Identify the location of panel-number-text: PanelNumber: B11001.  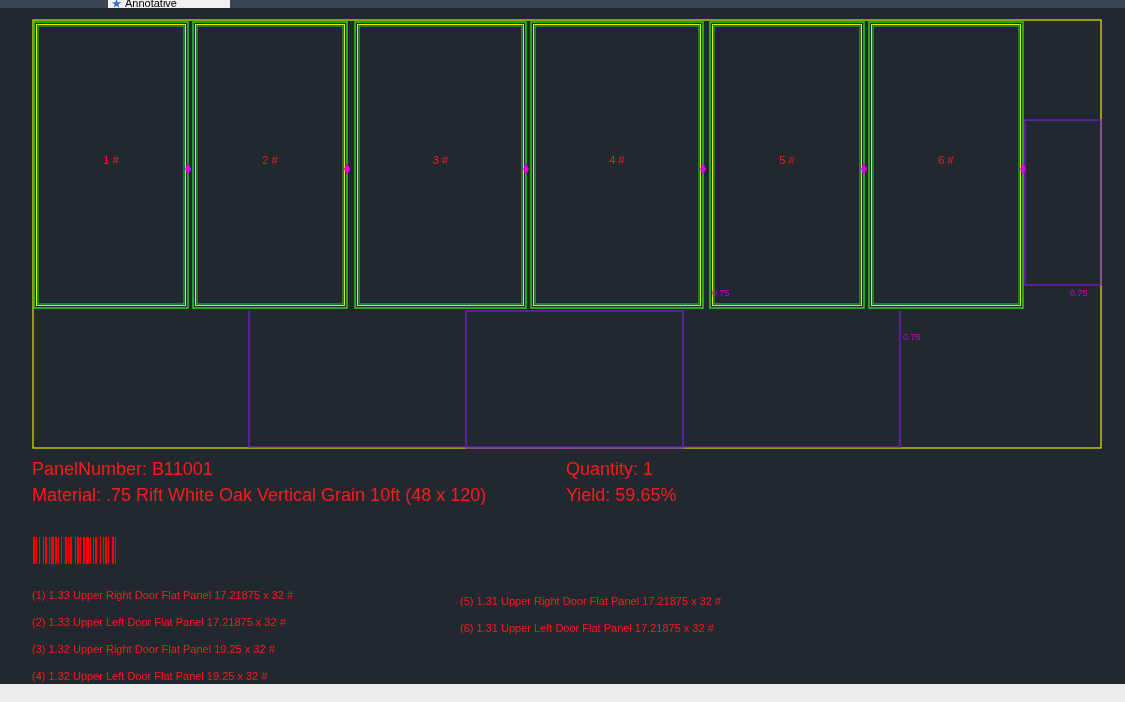
(123, 469).